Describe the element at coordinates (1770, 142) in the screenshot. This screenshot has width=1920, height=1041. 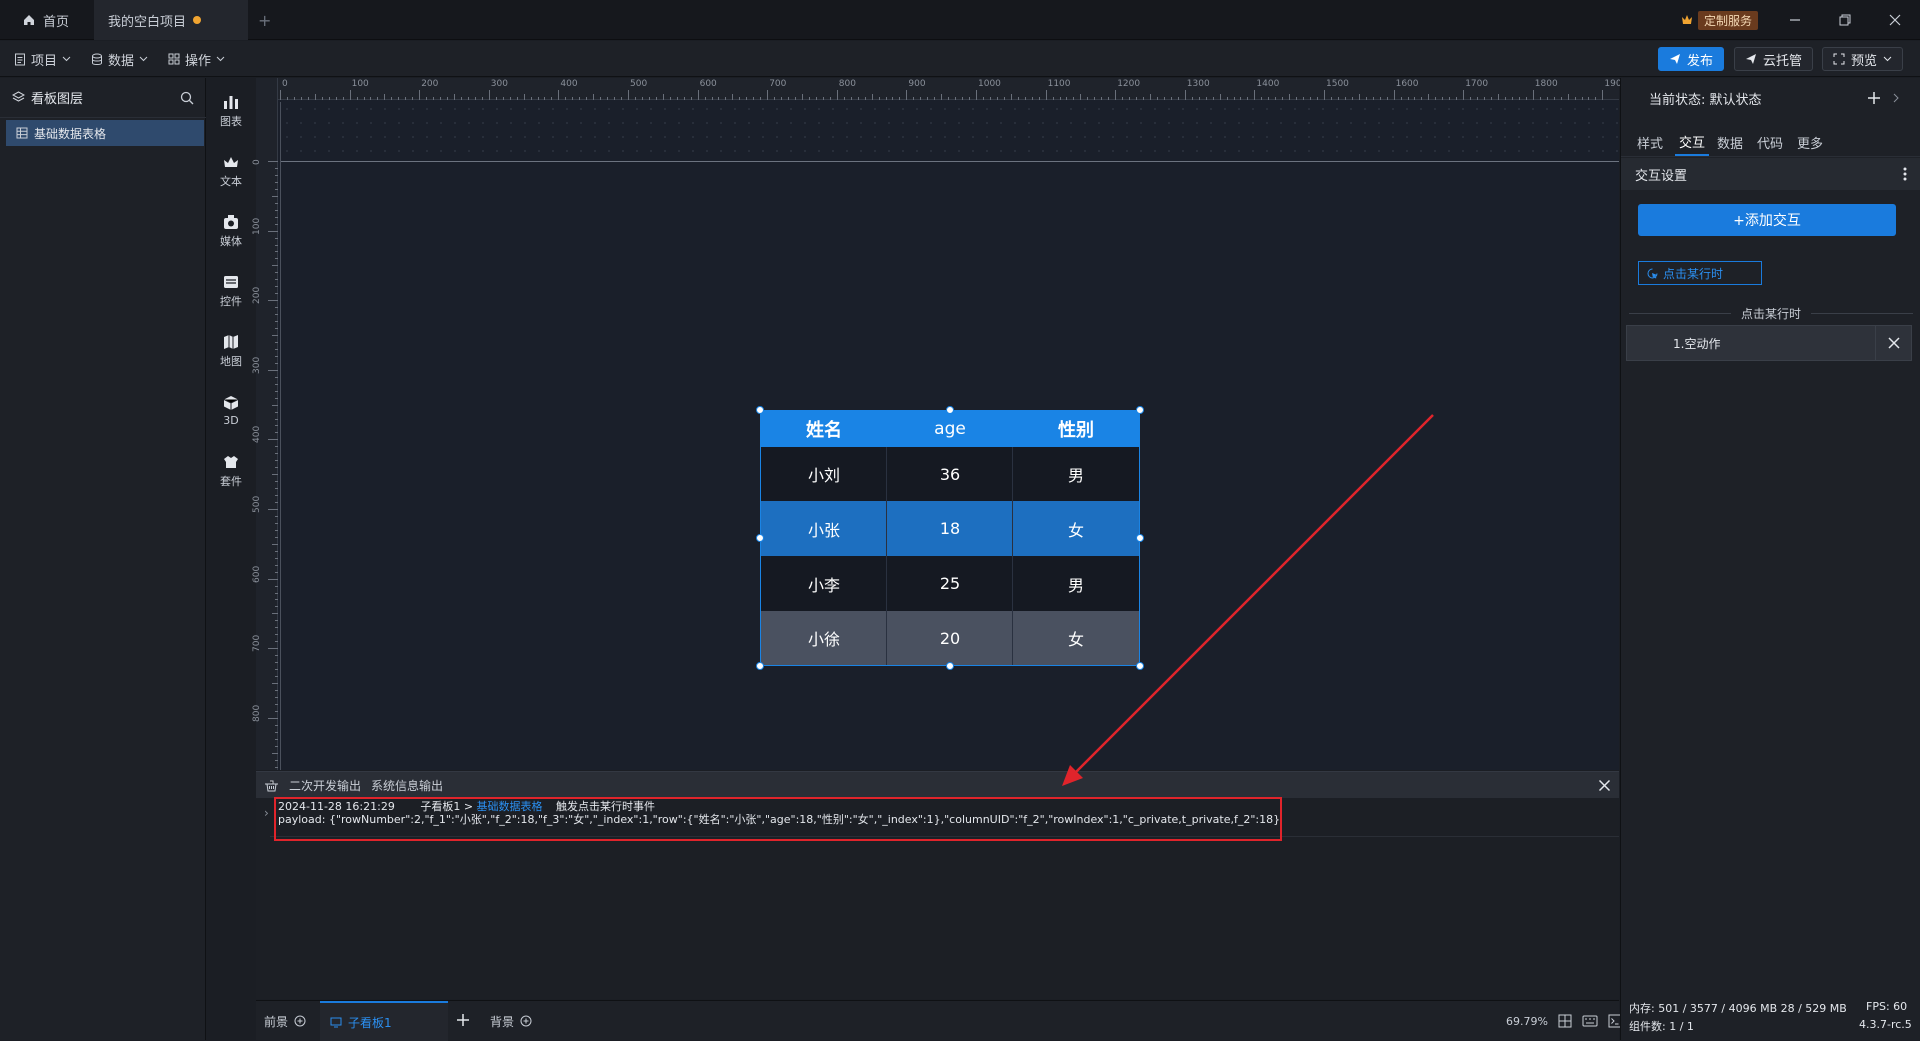
I see `tab-code: 代码` at that location.